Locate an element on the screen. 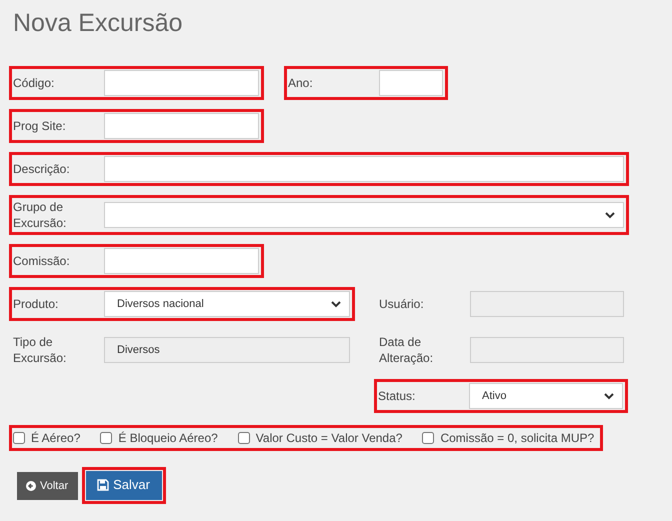  field-label: Descrição: is located at coordinates (42, 169).